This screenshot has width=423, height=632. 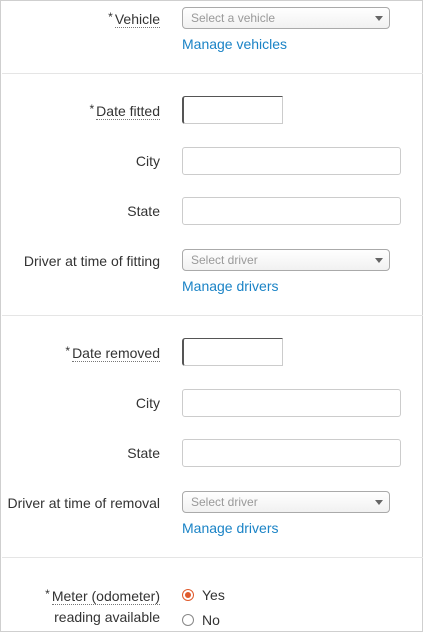 What do you see at coordinates (143, 211) in the screenshot?
I see `fitting-state-label: State` at bounding box center [143, 211].